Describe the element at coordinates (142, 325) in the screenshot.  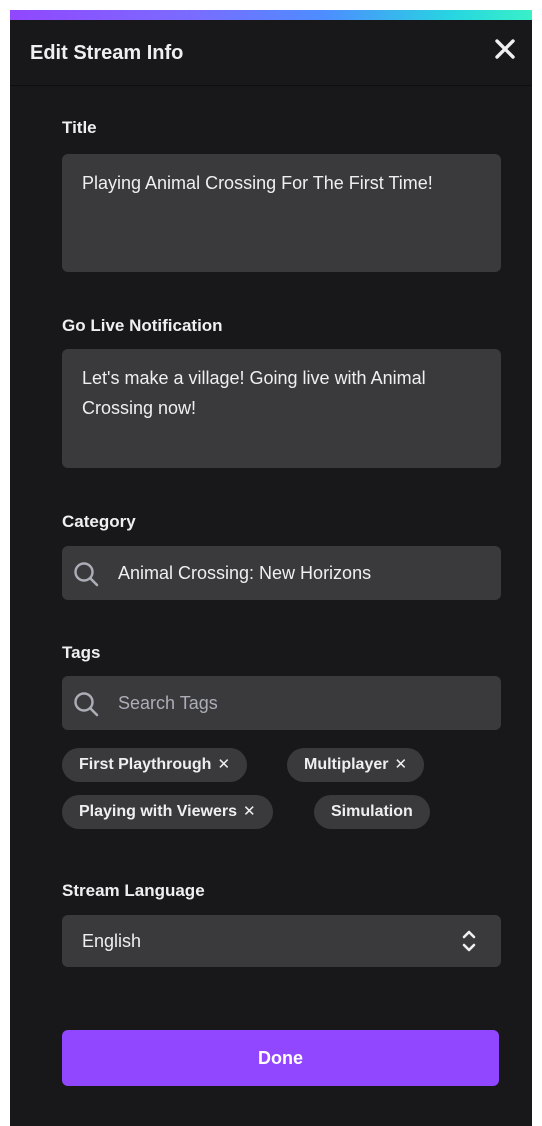
I see `go-live-notification-label: Go Live Notification` at that location.